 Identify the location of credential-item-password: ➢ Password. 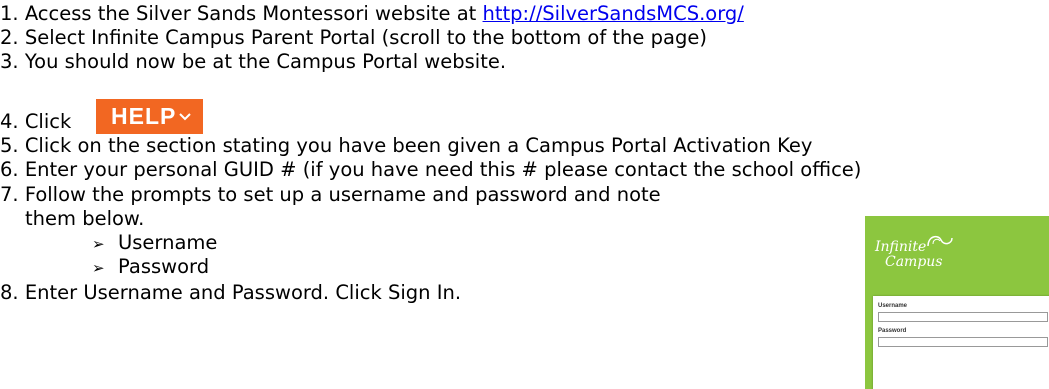
(150, 267).